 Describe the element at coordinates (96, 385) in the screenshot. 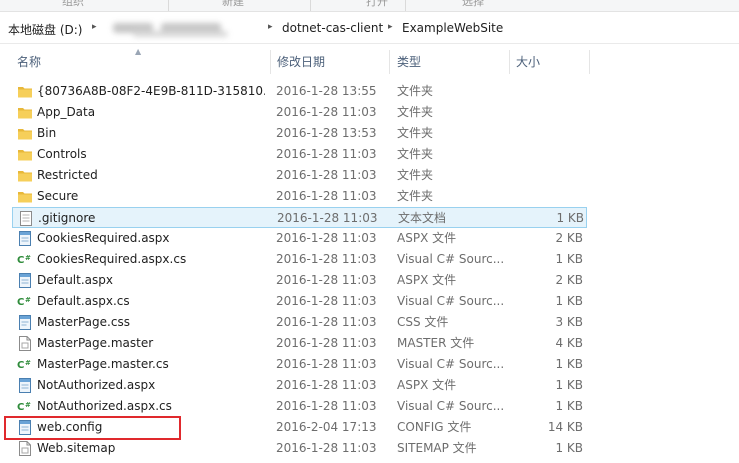

I see `file-name: NotAuthorized.aspx` at that location.